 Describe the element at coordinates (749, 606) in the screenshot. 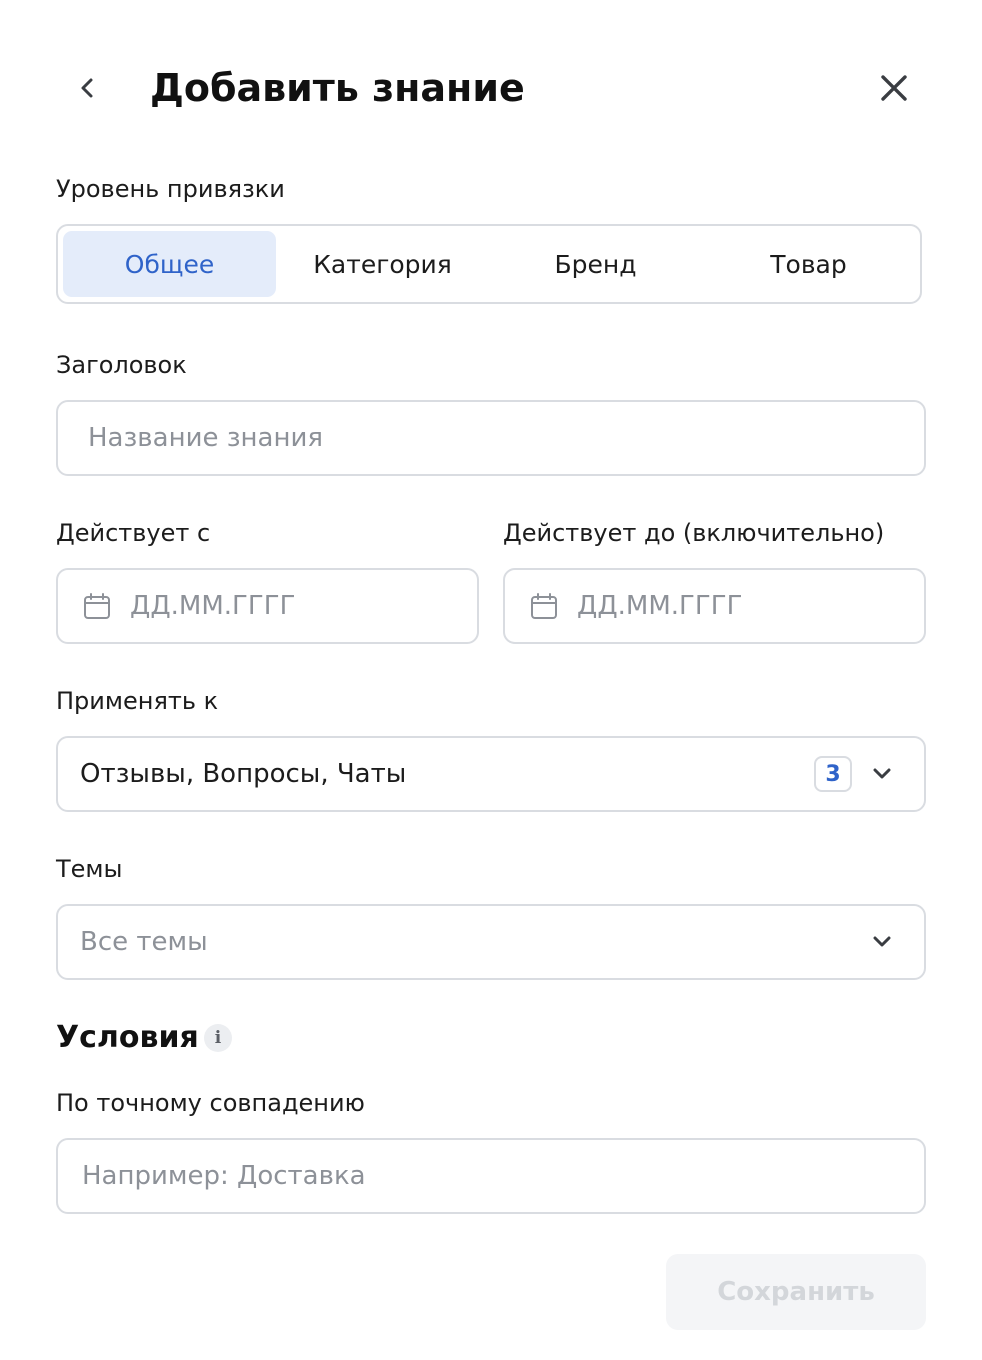

I see `valid-to-input` at that location.